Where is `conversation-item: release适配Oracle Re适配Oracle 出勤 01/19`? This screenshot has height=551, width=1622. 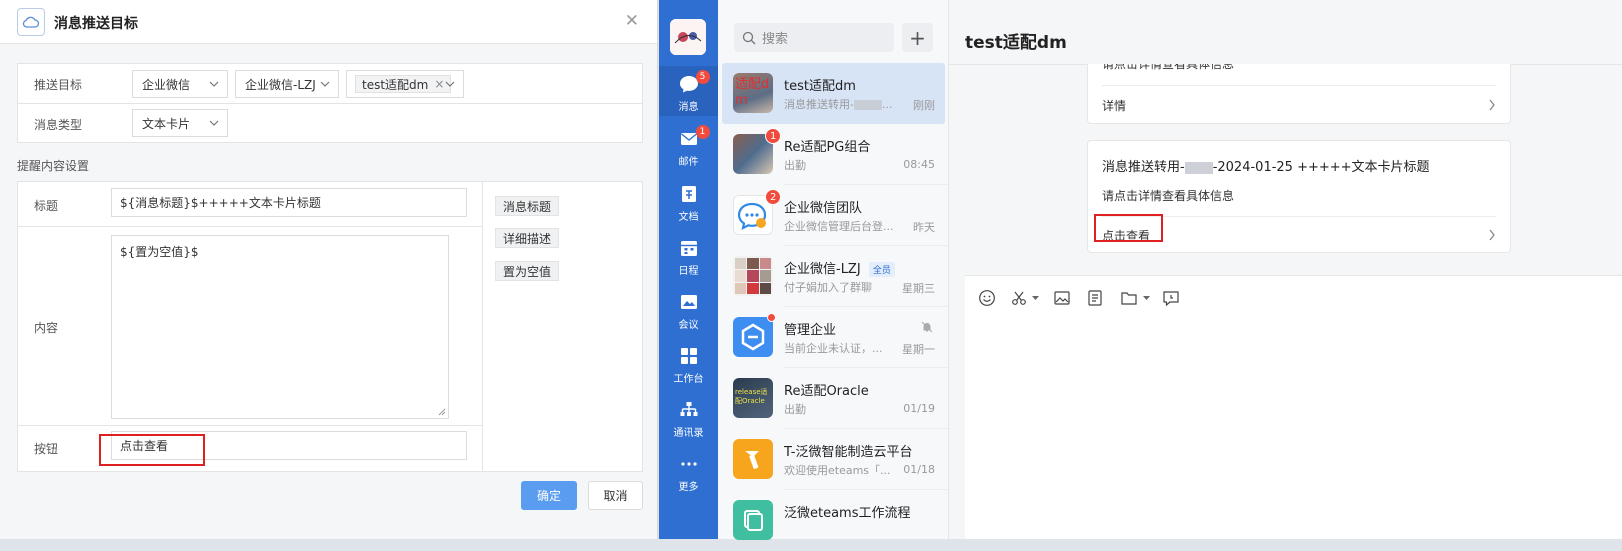
conversation-item: release适配Oracle Re适配Oracle 出勤 01/19 is located at coordinates (833, 398).